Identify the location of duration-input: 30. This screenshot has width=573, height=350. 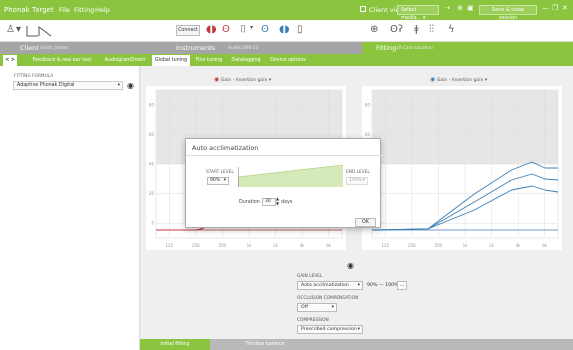
(269, 202).